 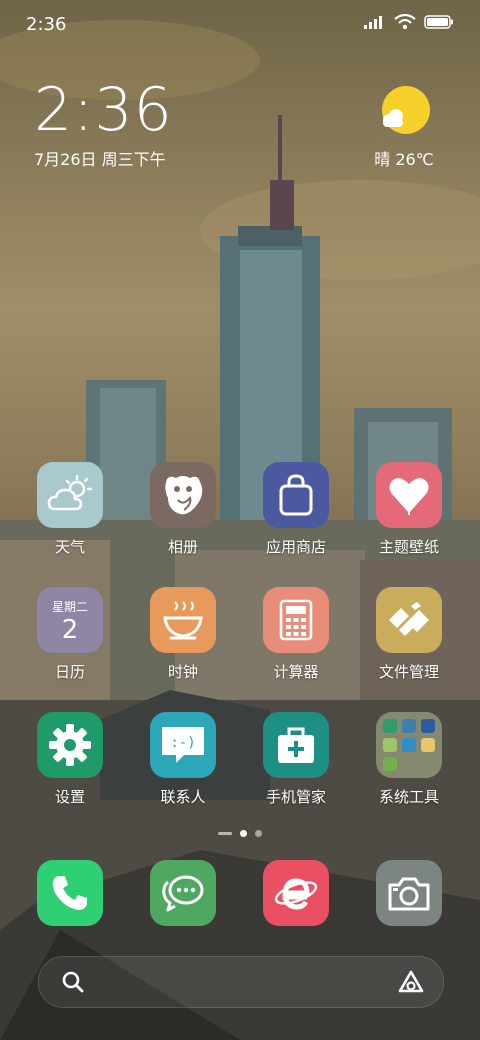 I want to click on app-themes: 主题壁纸, so click(x=409, y=509).